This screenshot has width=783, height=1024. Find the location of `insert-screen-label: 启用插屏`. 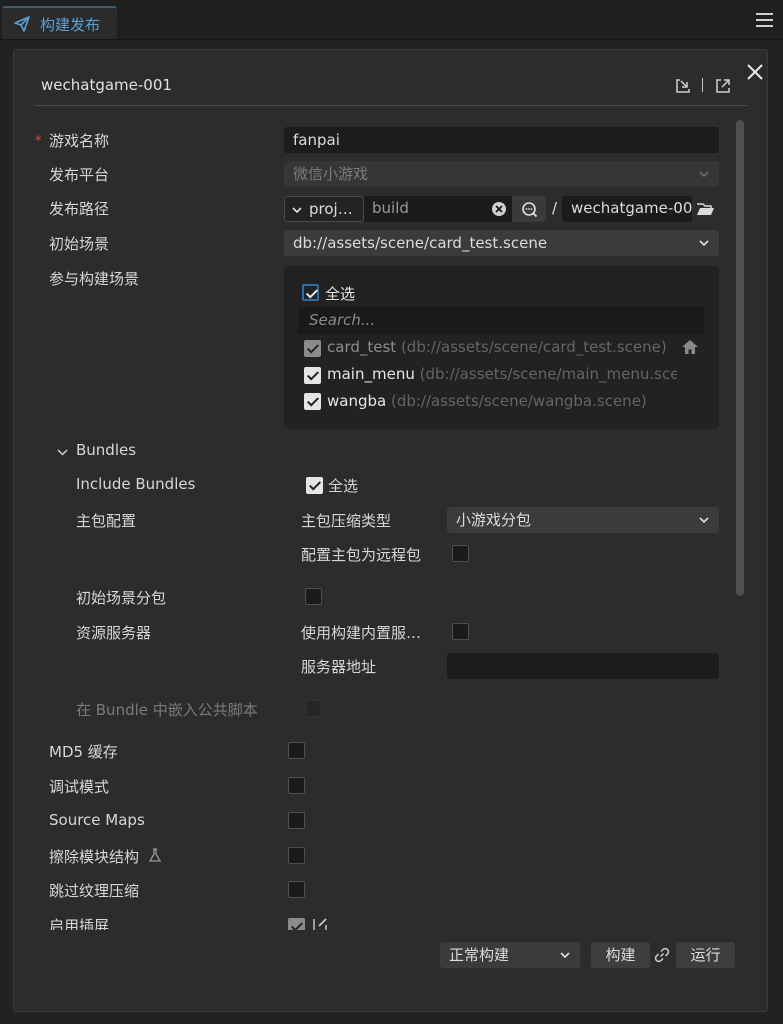

insert-screen-label: 启用插屏 is located at coordinates (79, 923).